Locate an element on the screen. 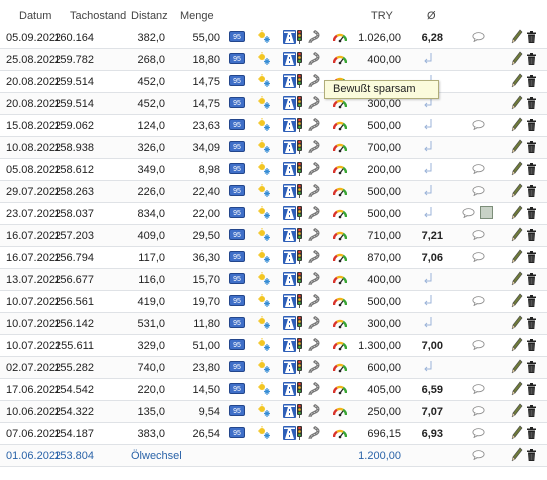 This screenshot has width=547, height=480. odometer-cell: 153.804 is located at coordinates (74, 456).